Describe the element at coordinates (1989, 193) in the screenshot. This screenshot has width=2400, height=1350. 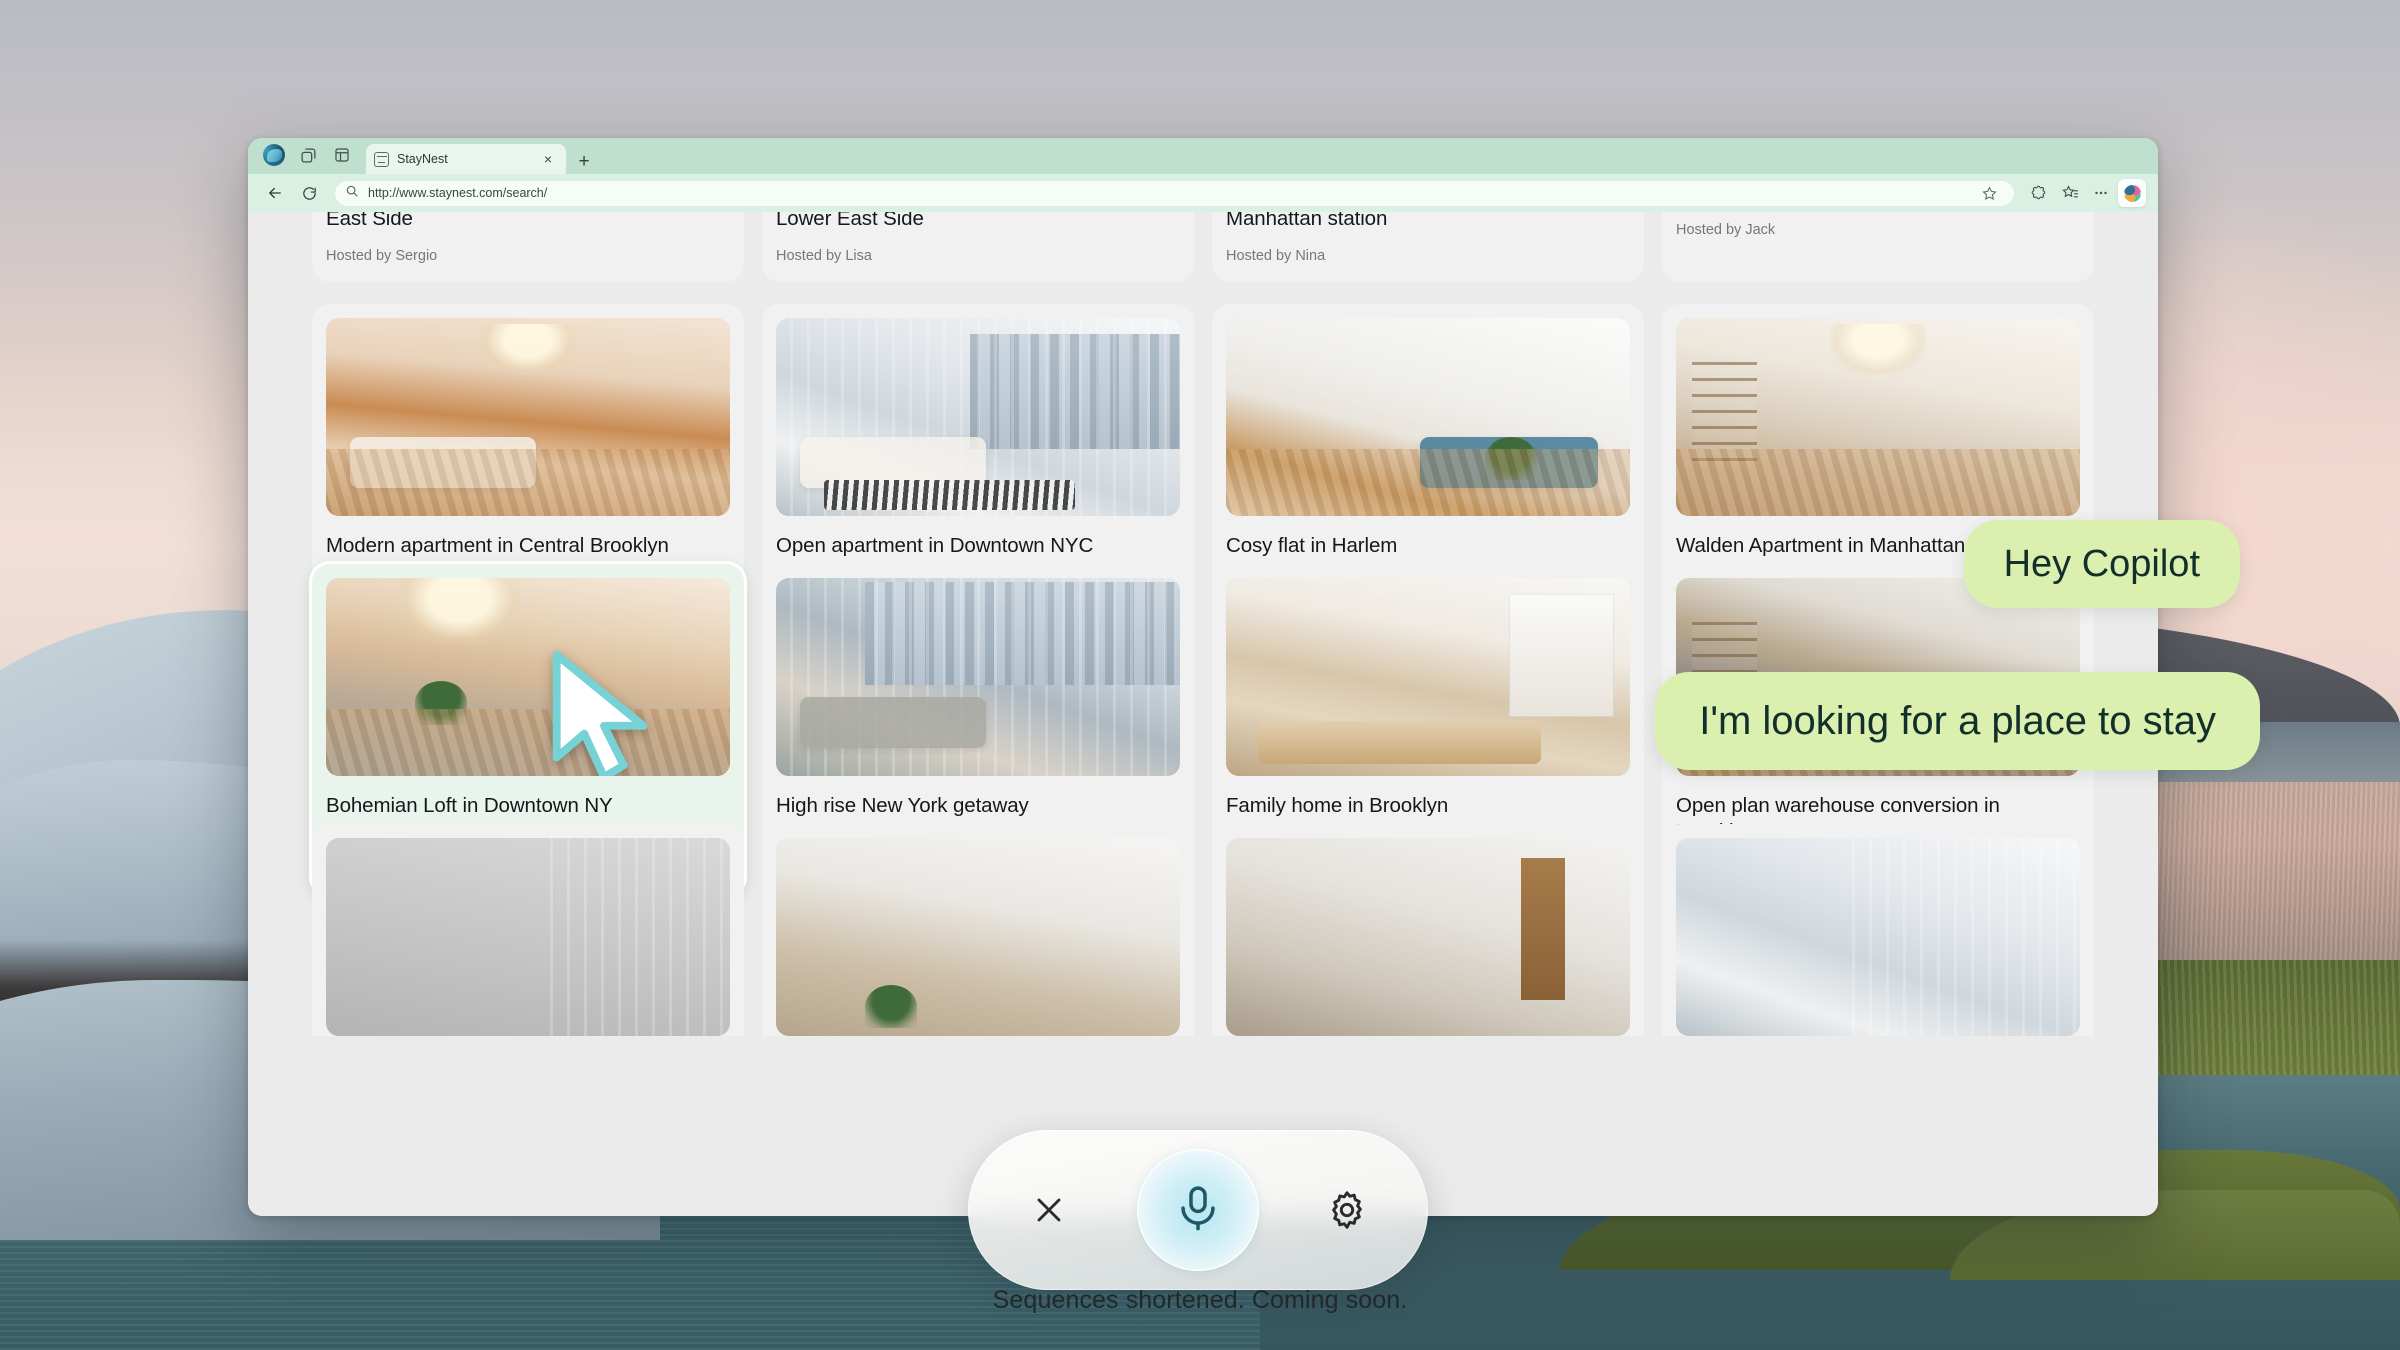
I see `star-outline-icon` at that location.